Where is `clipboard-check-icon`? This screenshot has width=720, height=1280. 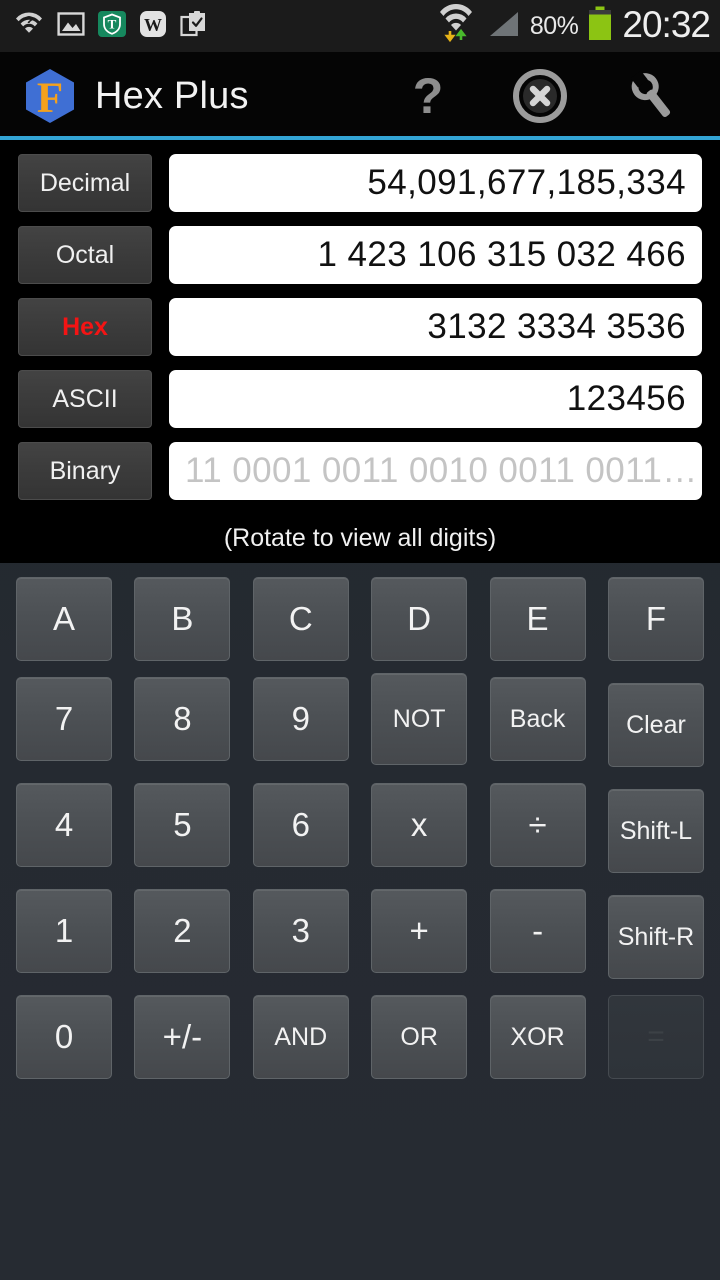
clipboard-check-icon is located at coordinates (194, 26).